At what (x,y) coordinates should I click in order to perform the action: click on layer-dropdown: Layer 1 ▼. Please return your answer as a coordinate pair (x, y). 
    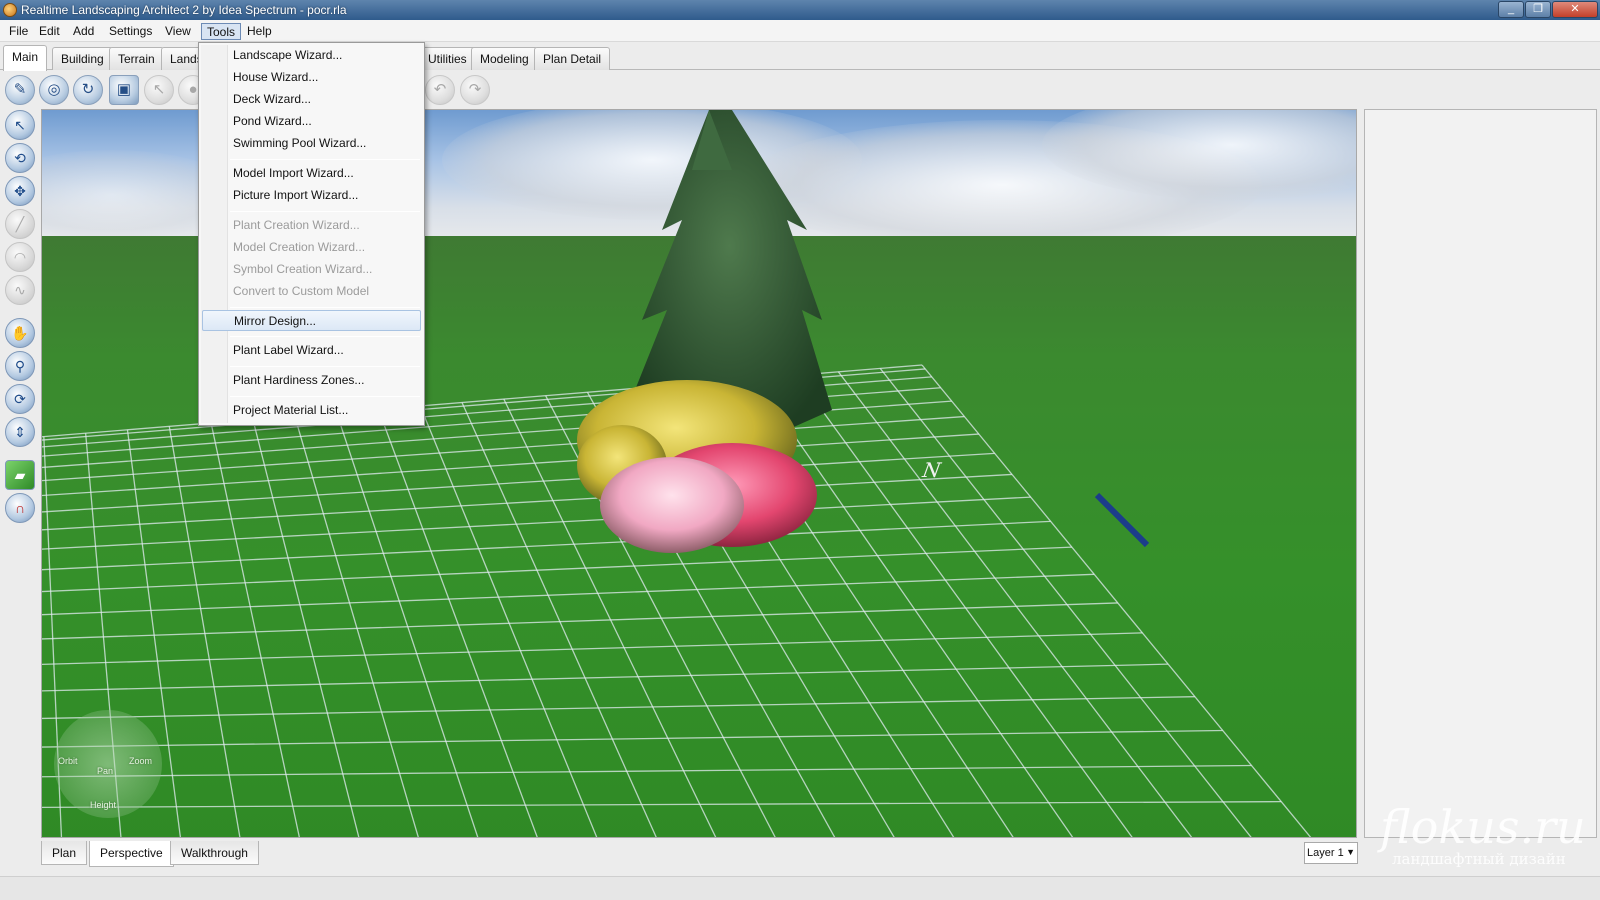
    Looking at the image, I should click on (1331, 853).